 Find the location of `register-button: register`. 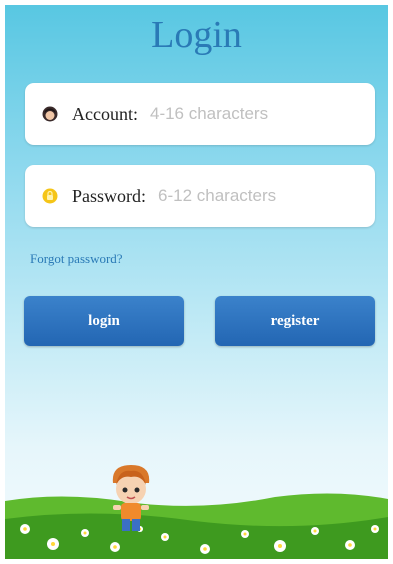

register-button: register is located at coordinates (295, 321).